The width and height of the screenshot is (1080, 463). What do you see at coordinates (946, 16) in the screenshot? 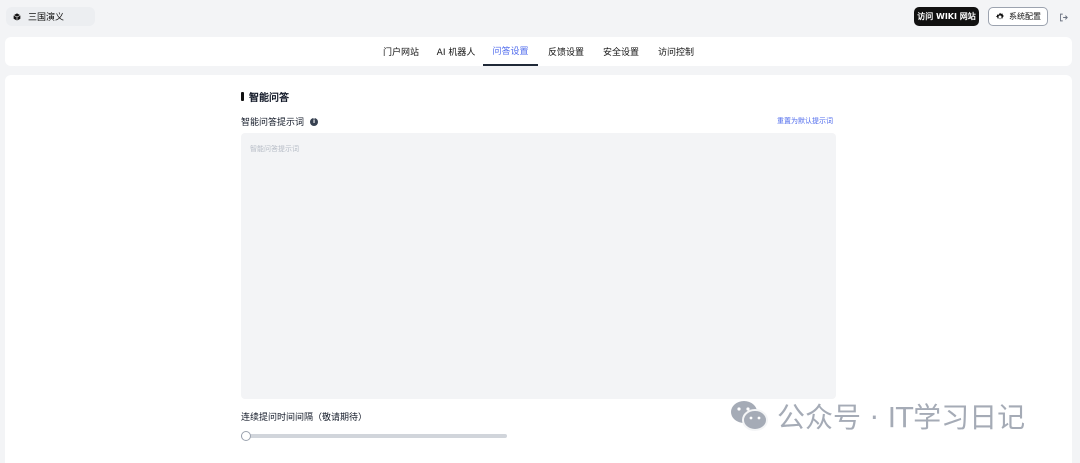
I see `visit-wiki-button: 访问 WIKI 网站` at bounding box center [946, 16].